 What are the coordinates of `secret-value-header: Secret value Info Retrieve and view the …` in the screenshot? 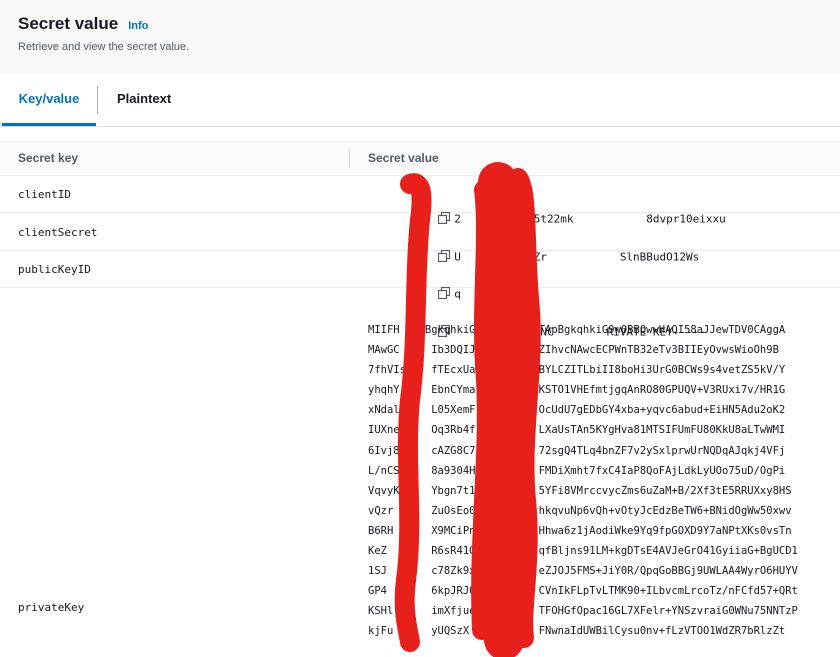 It's located at (420, 37).